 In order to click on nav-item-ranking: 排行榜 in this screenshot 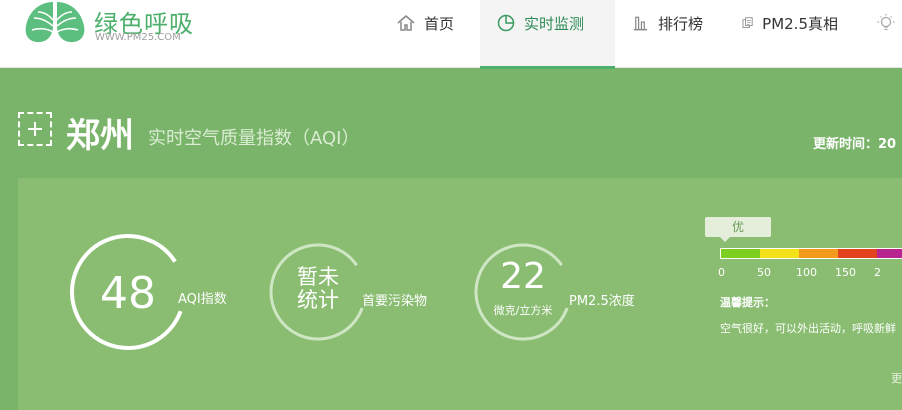, I will do `click(670, 34)`.